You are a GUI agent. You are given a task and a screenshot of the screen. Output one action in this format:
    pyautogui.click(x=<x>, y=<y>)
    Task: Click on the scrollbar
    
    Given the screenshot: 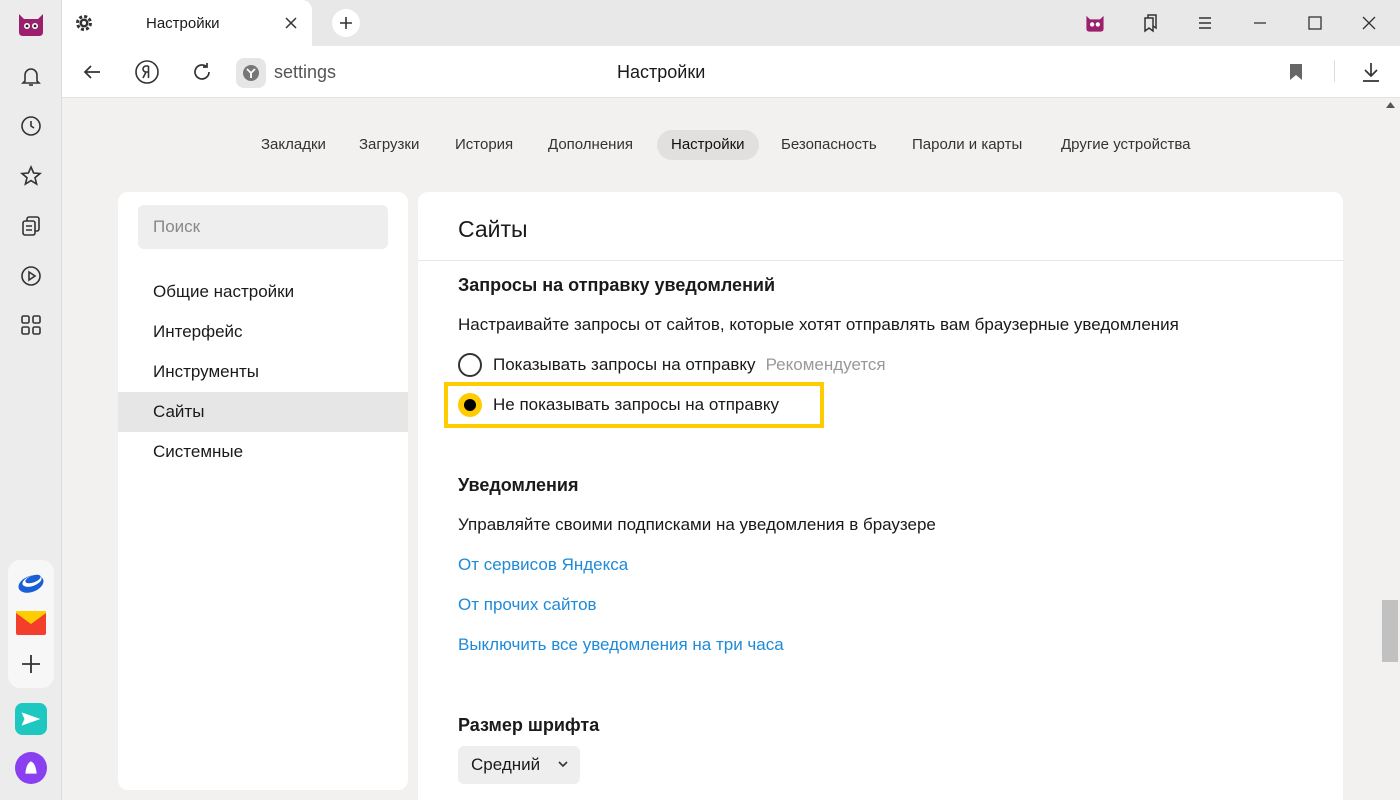 What is the action you would take?
    pyautogui.click(x=1390, y=449)
    